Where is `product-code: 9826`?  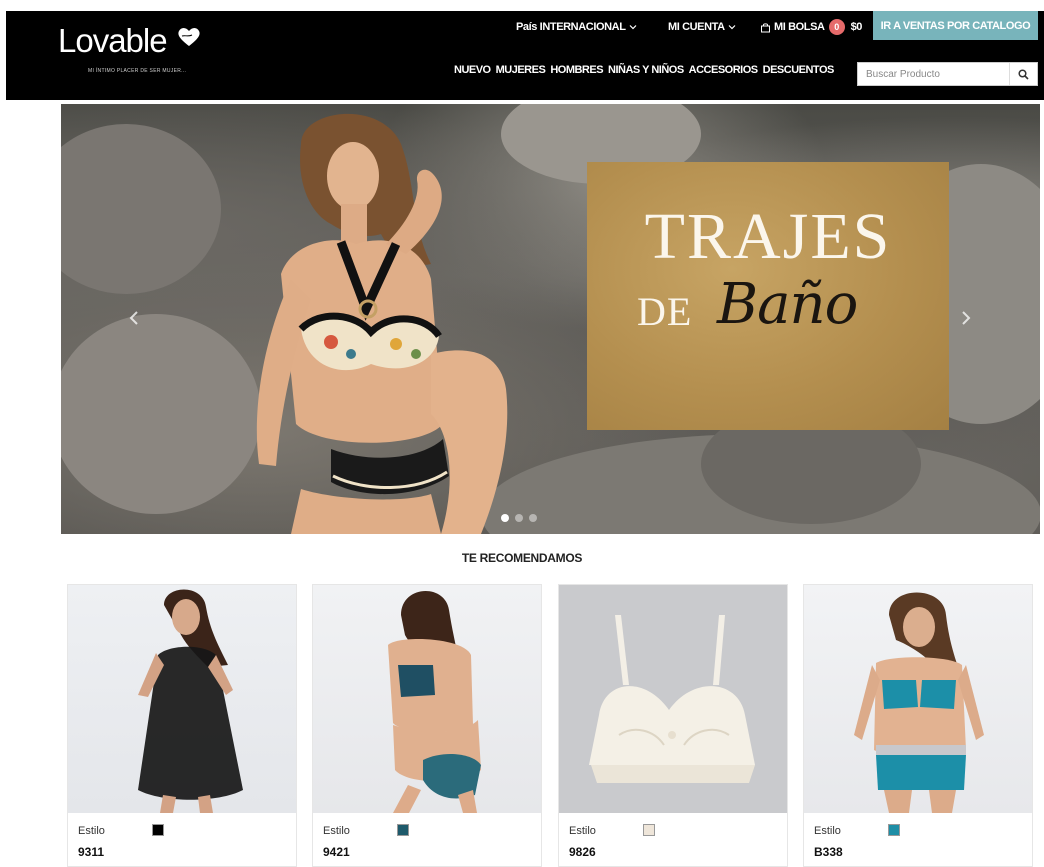
product-code: 9826 is located at coordinates (582, 852).